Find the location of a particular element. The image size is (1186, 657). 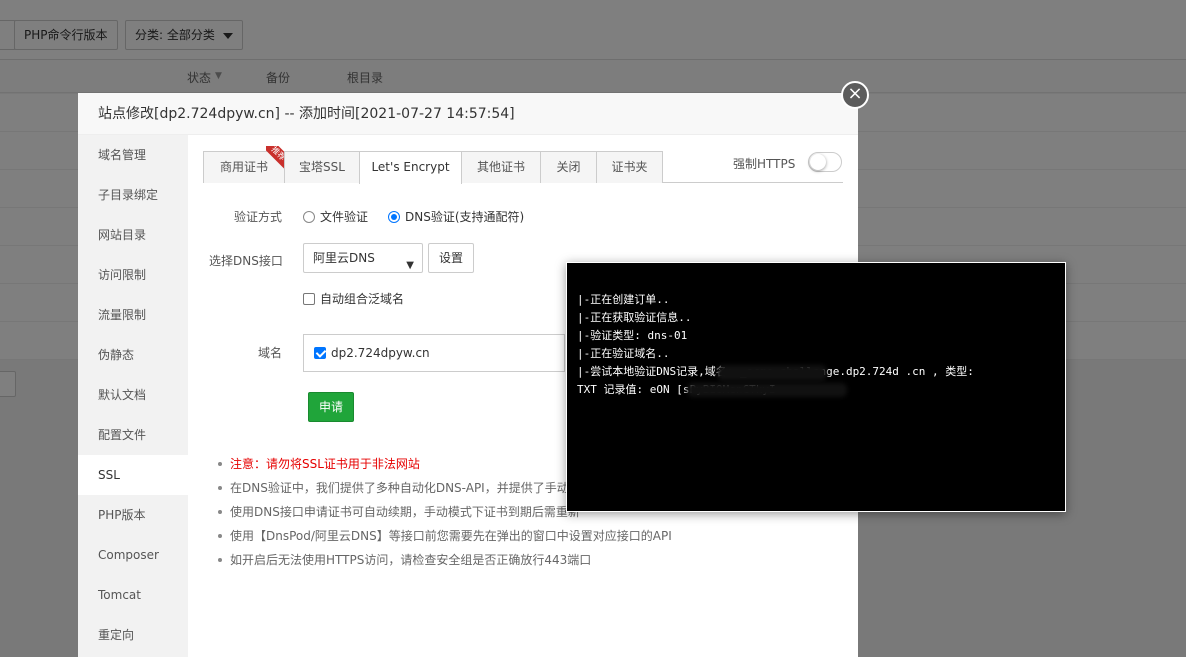

terminal-line: |-正在创建订单.. is located at coordinates (623, 299).